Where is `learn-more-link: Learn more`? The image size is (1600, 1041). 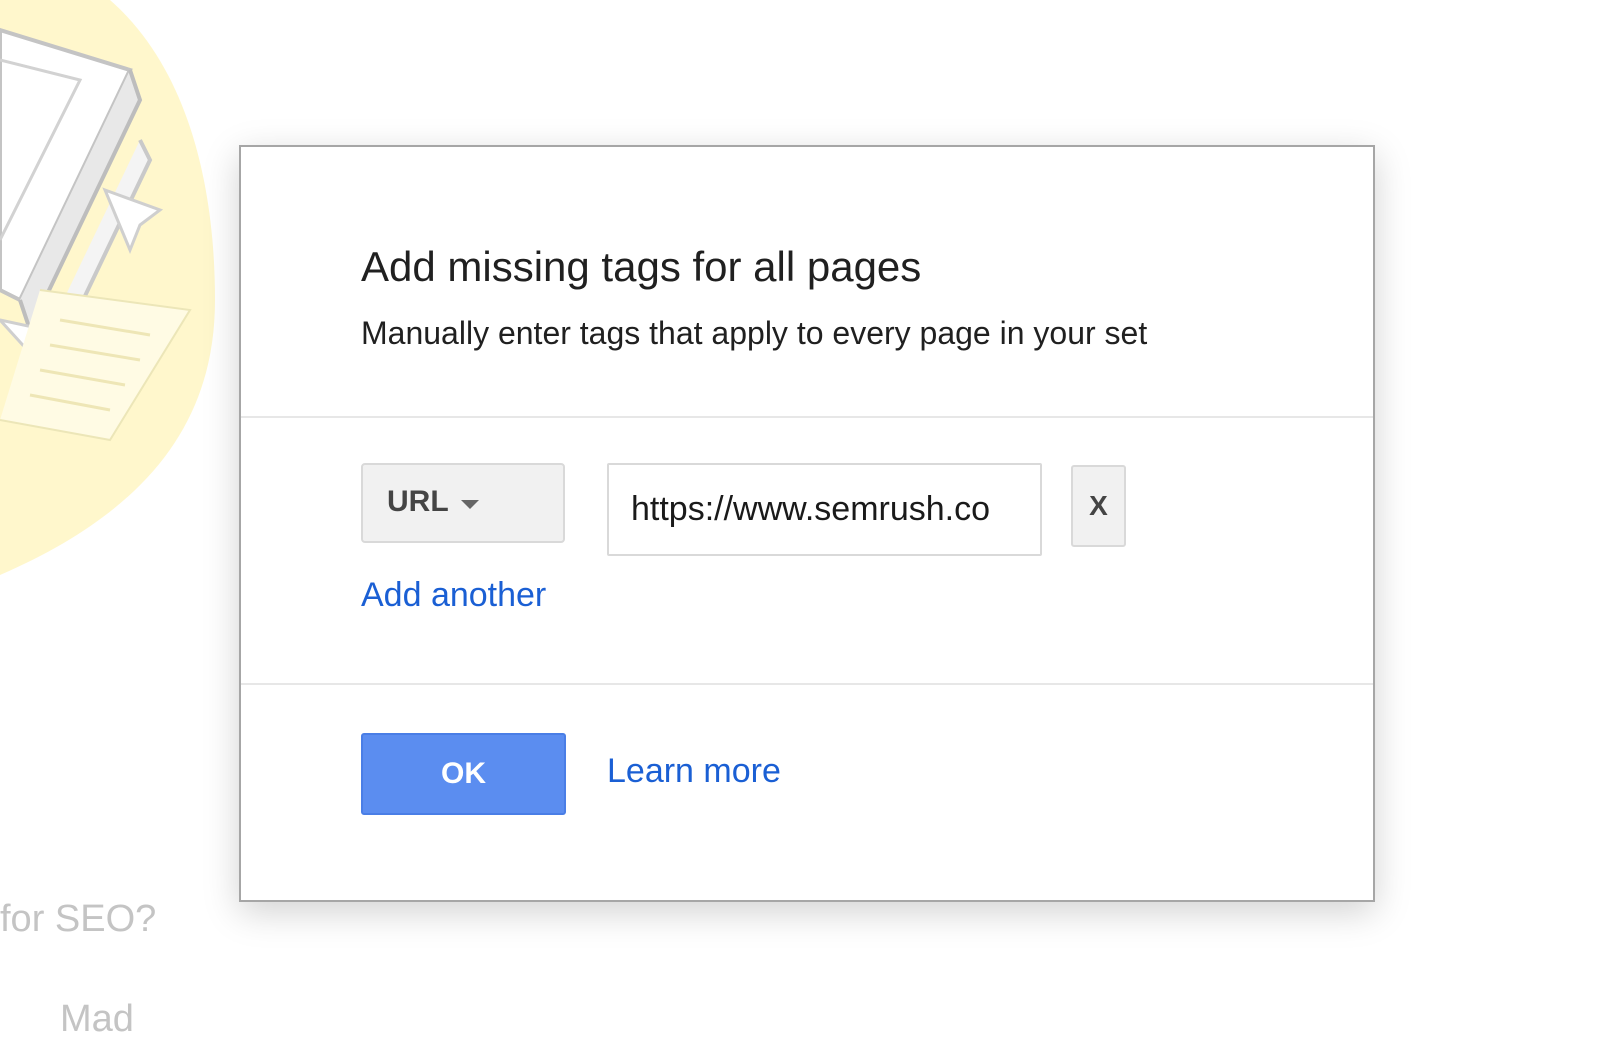
learn-more-link: Learn more is located at coordinates (694, 771).